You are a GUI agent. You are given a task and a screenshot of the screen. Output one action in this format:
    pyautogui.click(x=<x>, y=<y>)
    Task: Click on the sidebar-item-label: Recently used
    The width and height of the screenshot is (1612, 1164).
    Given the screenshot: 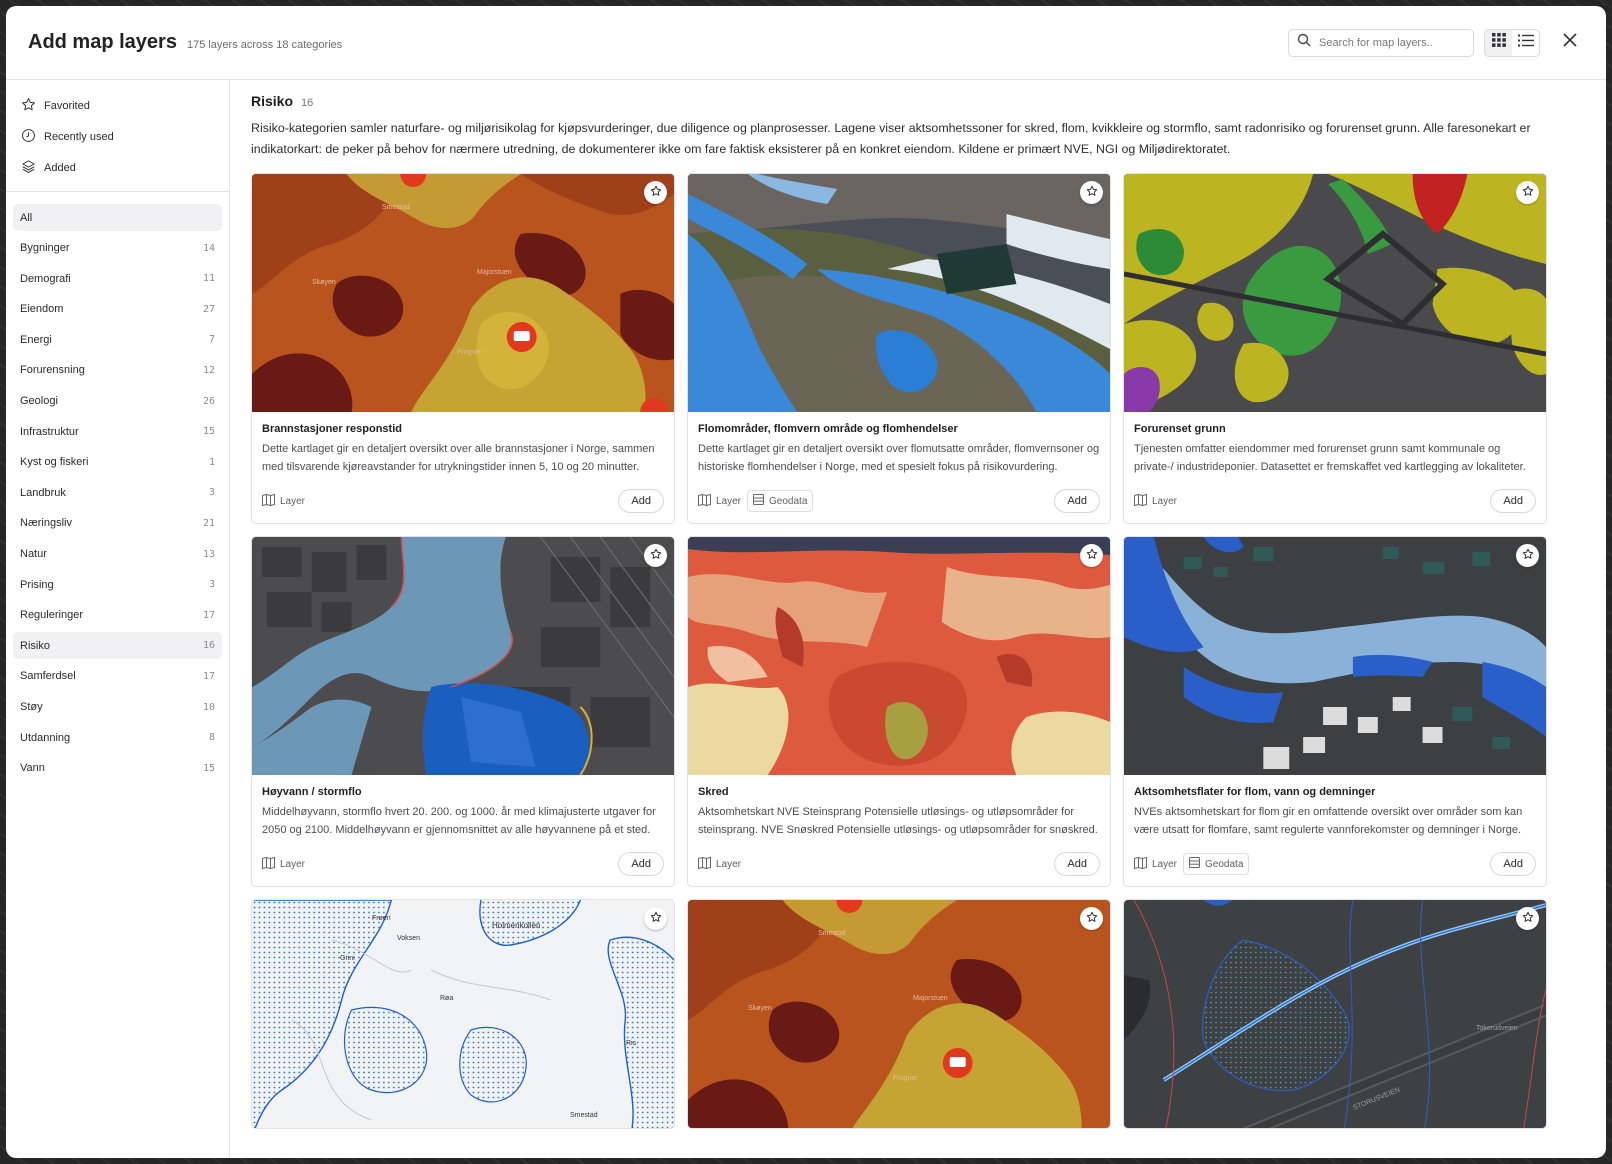 What is the action you would take?
    pyautogui.click(x=79, y=136)
    